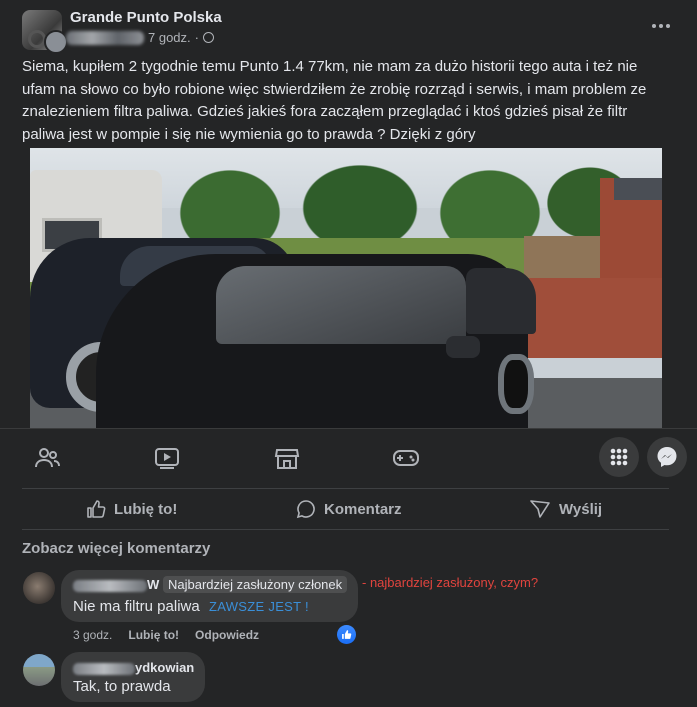 Image resolution: width=697 pixels, height=707 pixels. Describe the element at coordinates (208, 37) in the screenshot. I see `globe-icon` at that location.